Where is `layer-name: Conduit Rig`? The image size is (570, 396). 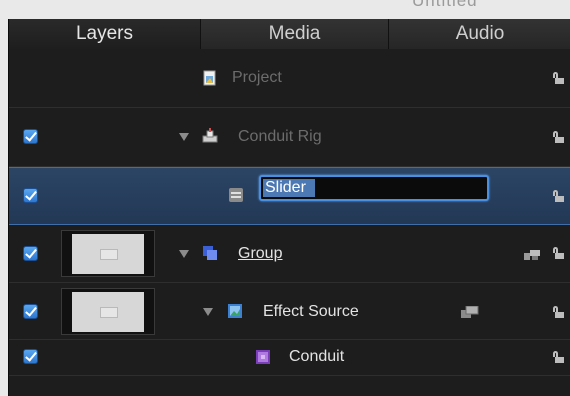 layer-name: Conduit Rig is located at coordinates (280, 136).